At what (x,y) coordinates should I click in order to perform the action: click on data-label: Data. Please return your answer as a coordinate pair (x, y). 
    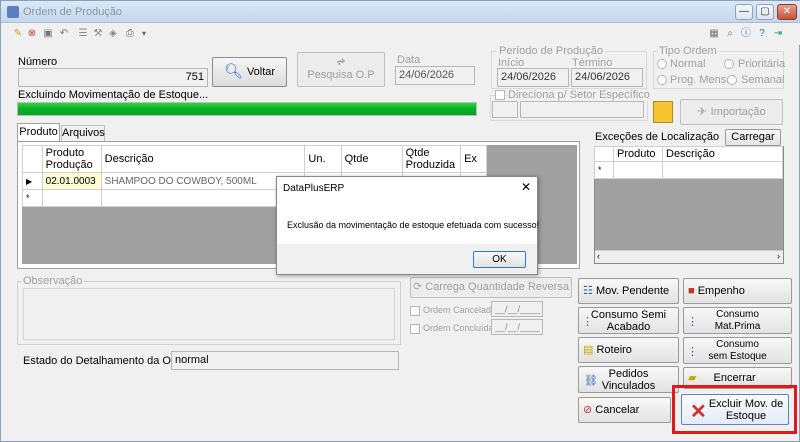
    Looking at the image, I should click on (409, 60).